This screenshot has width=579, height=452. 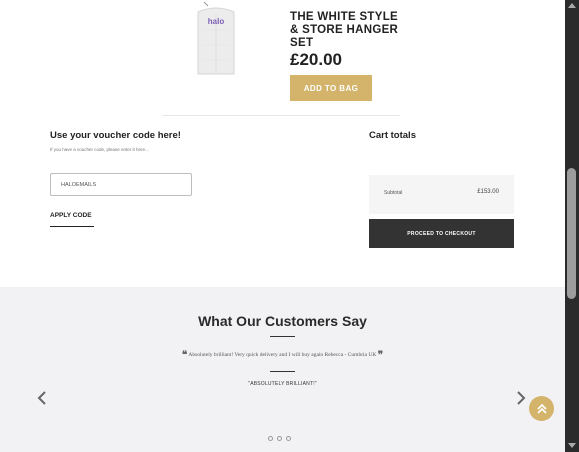 I want to click on carousel-dots, so click(x=279, y=438).